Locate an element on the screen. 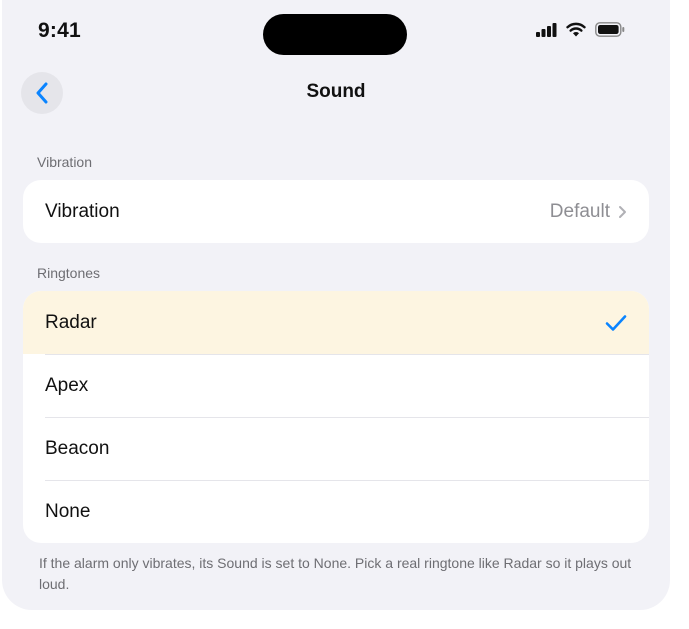  section-header-vibration: Vibration is located at coordinates (65, 162).